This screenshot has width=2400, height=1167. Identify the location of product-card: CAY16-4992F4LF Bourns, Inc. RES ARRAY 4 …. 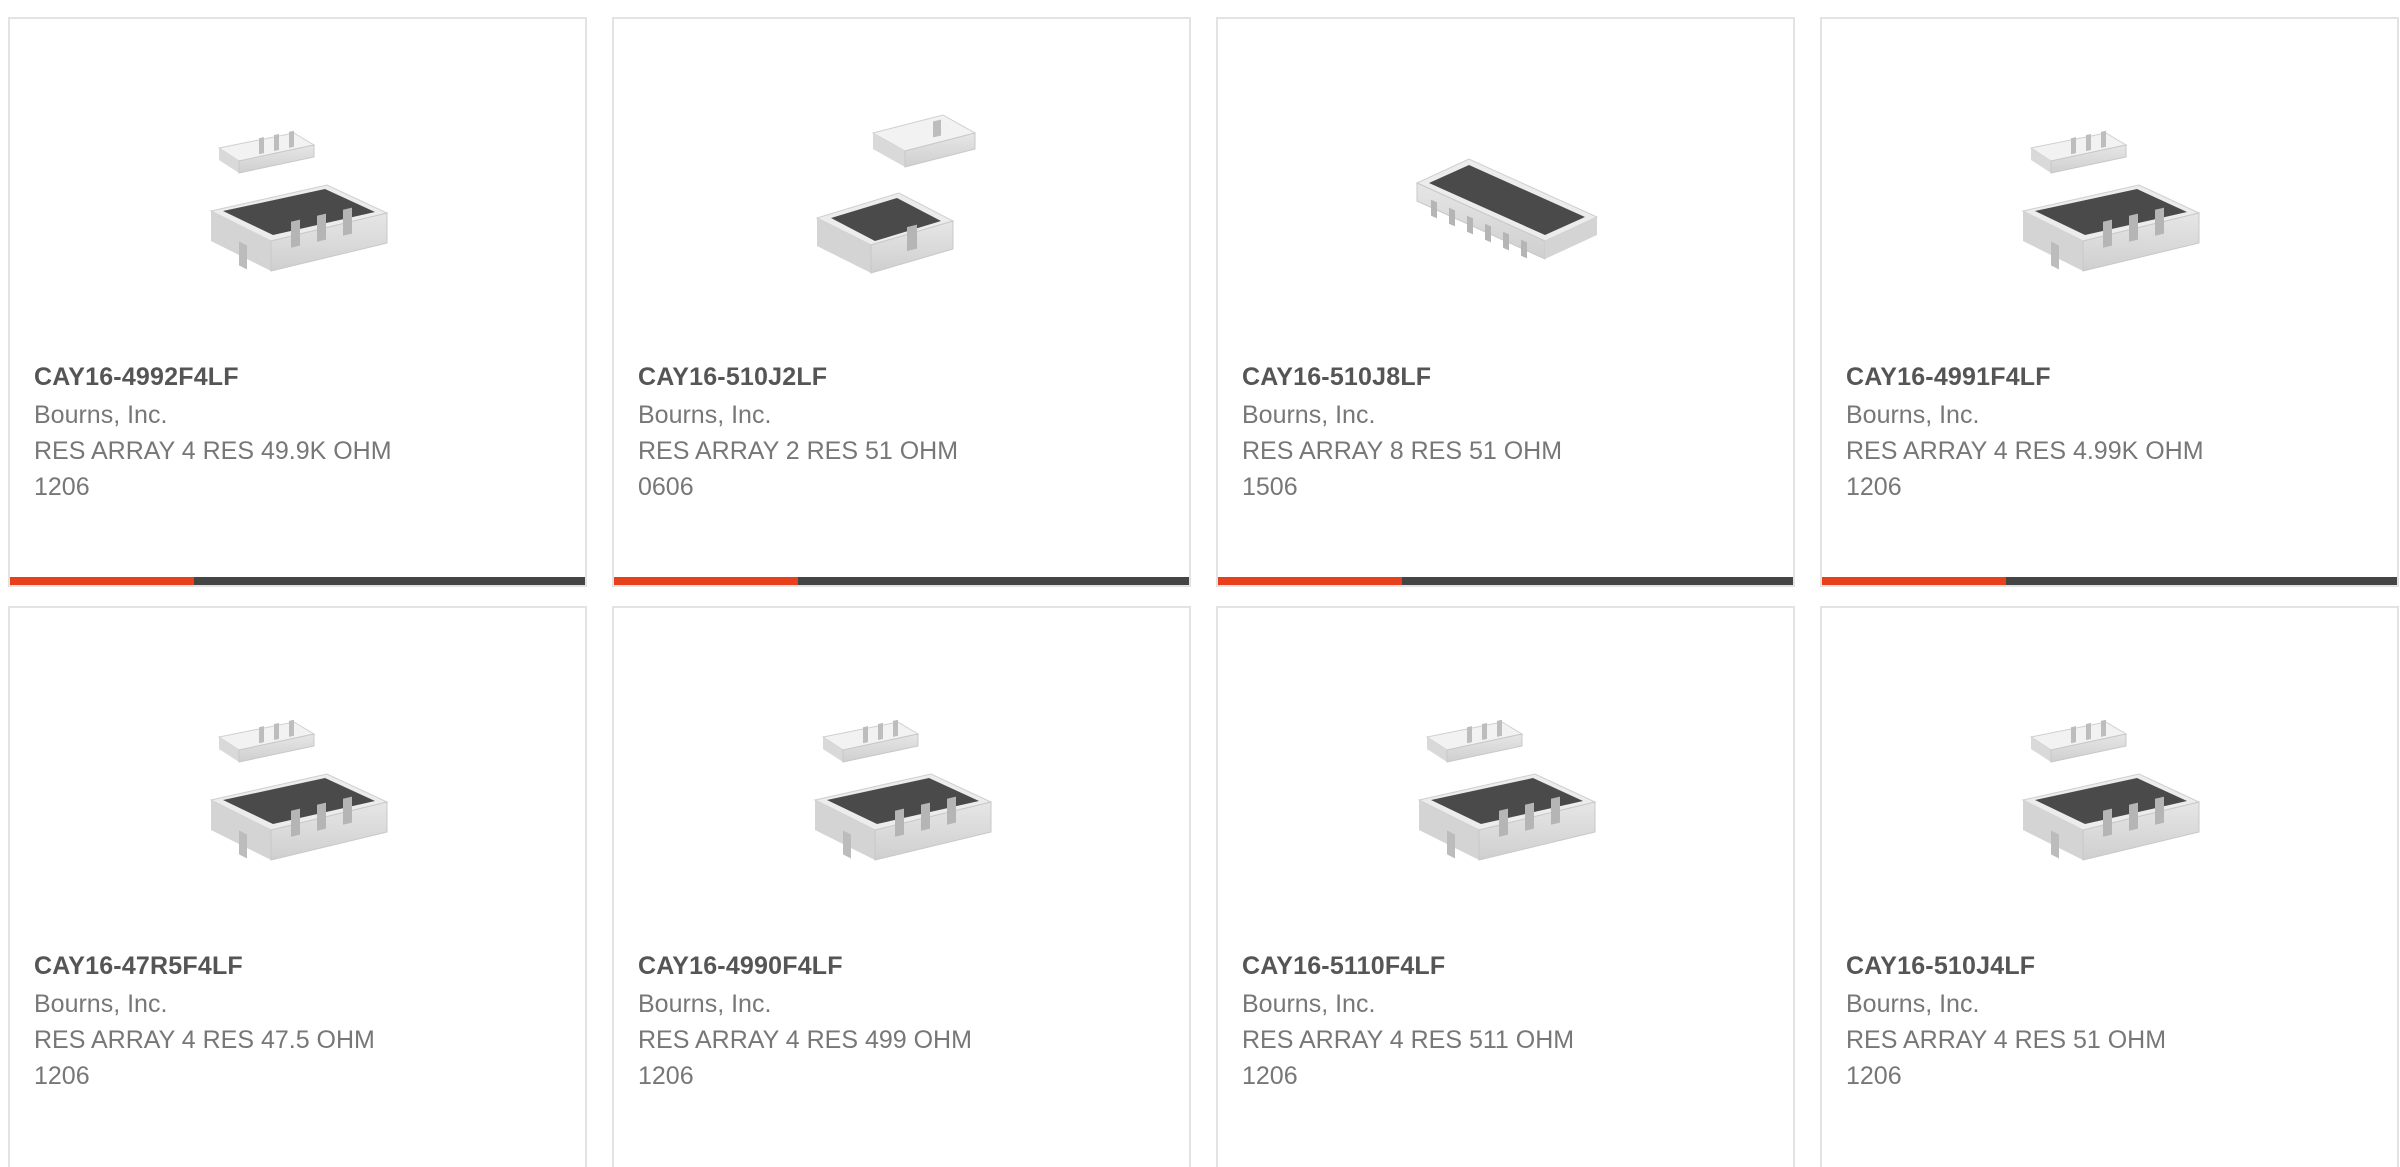
(297, 302).